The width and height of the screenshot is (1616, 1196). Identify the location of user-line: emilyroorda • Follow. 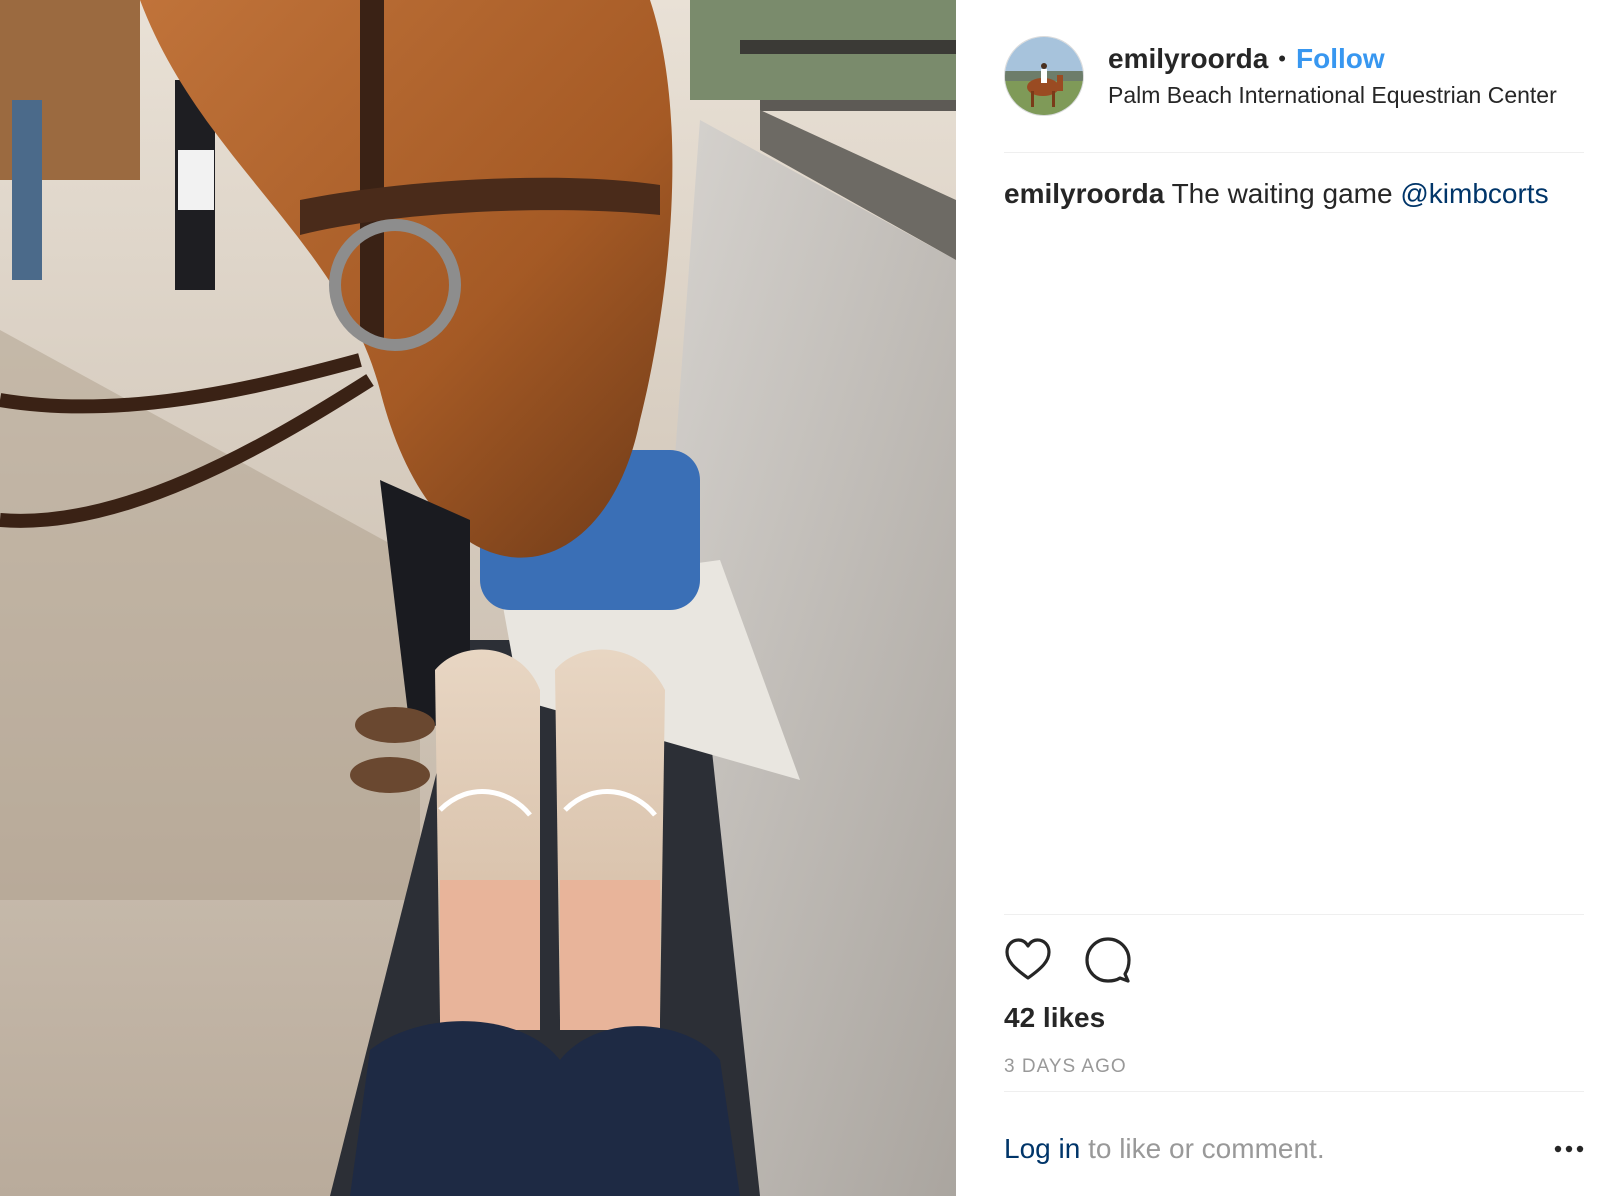
(1346, 59).